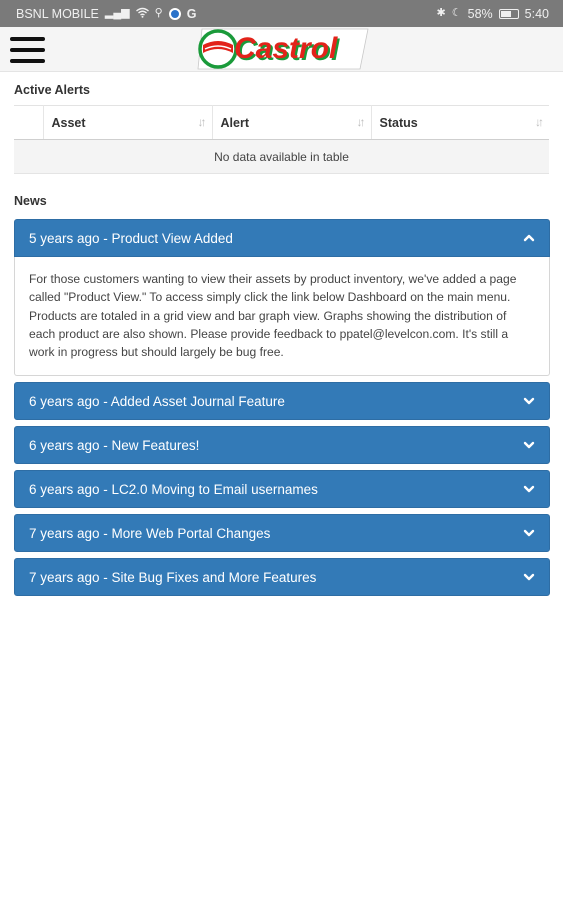 Image resolution: width=563 pixels, height=900 pixels. Describe the element at coordinates (281, 13) in the screenshot. I see `status-bar: BSNL MOBILE ▂▄▆ ⚲ G ✱ ☾ 58% 5:40` at that location.